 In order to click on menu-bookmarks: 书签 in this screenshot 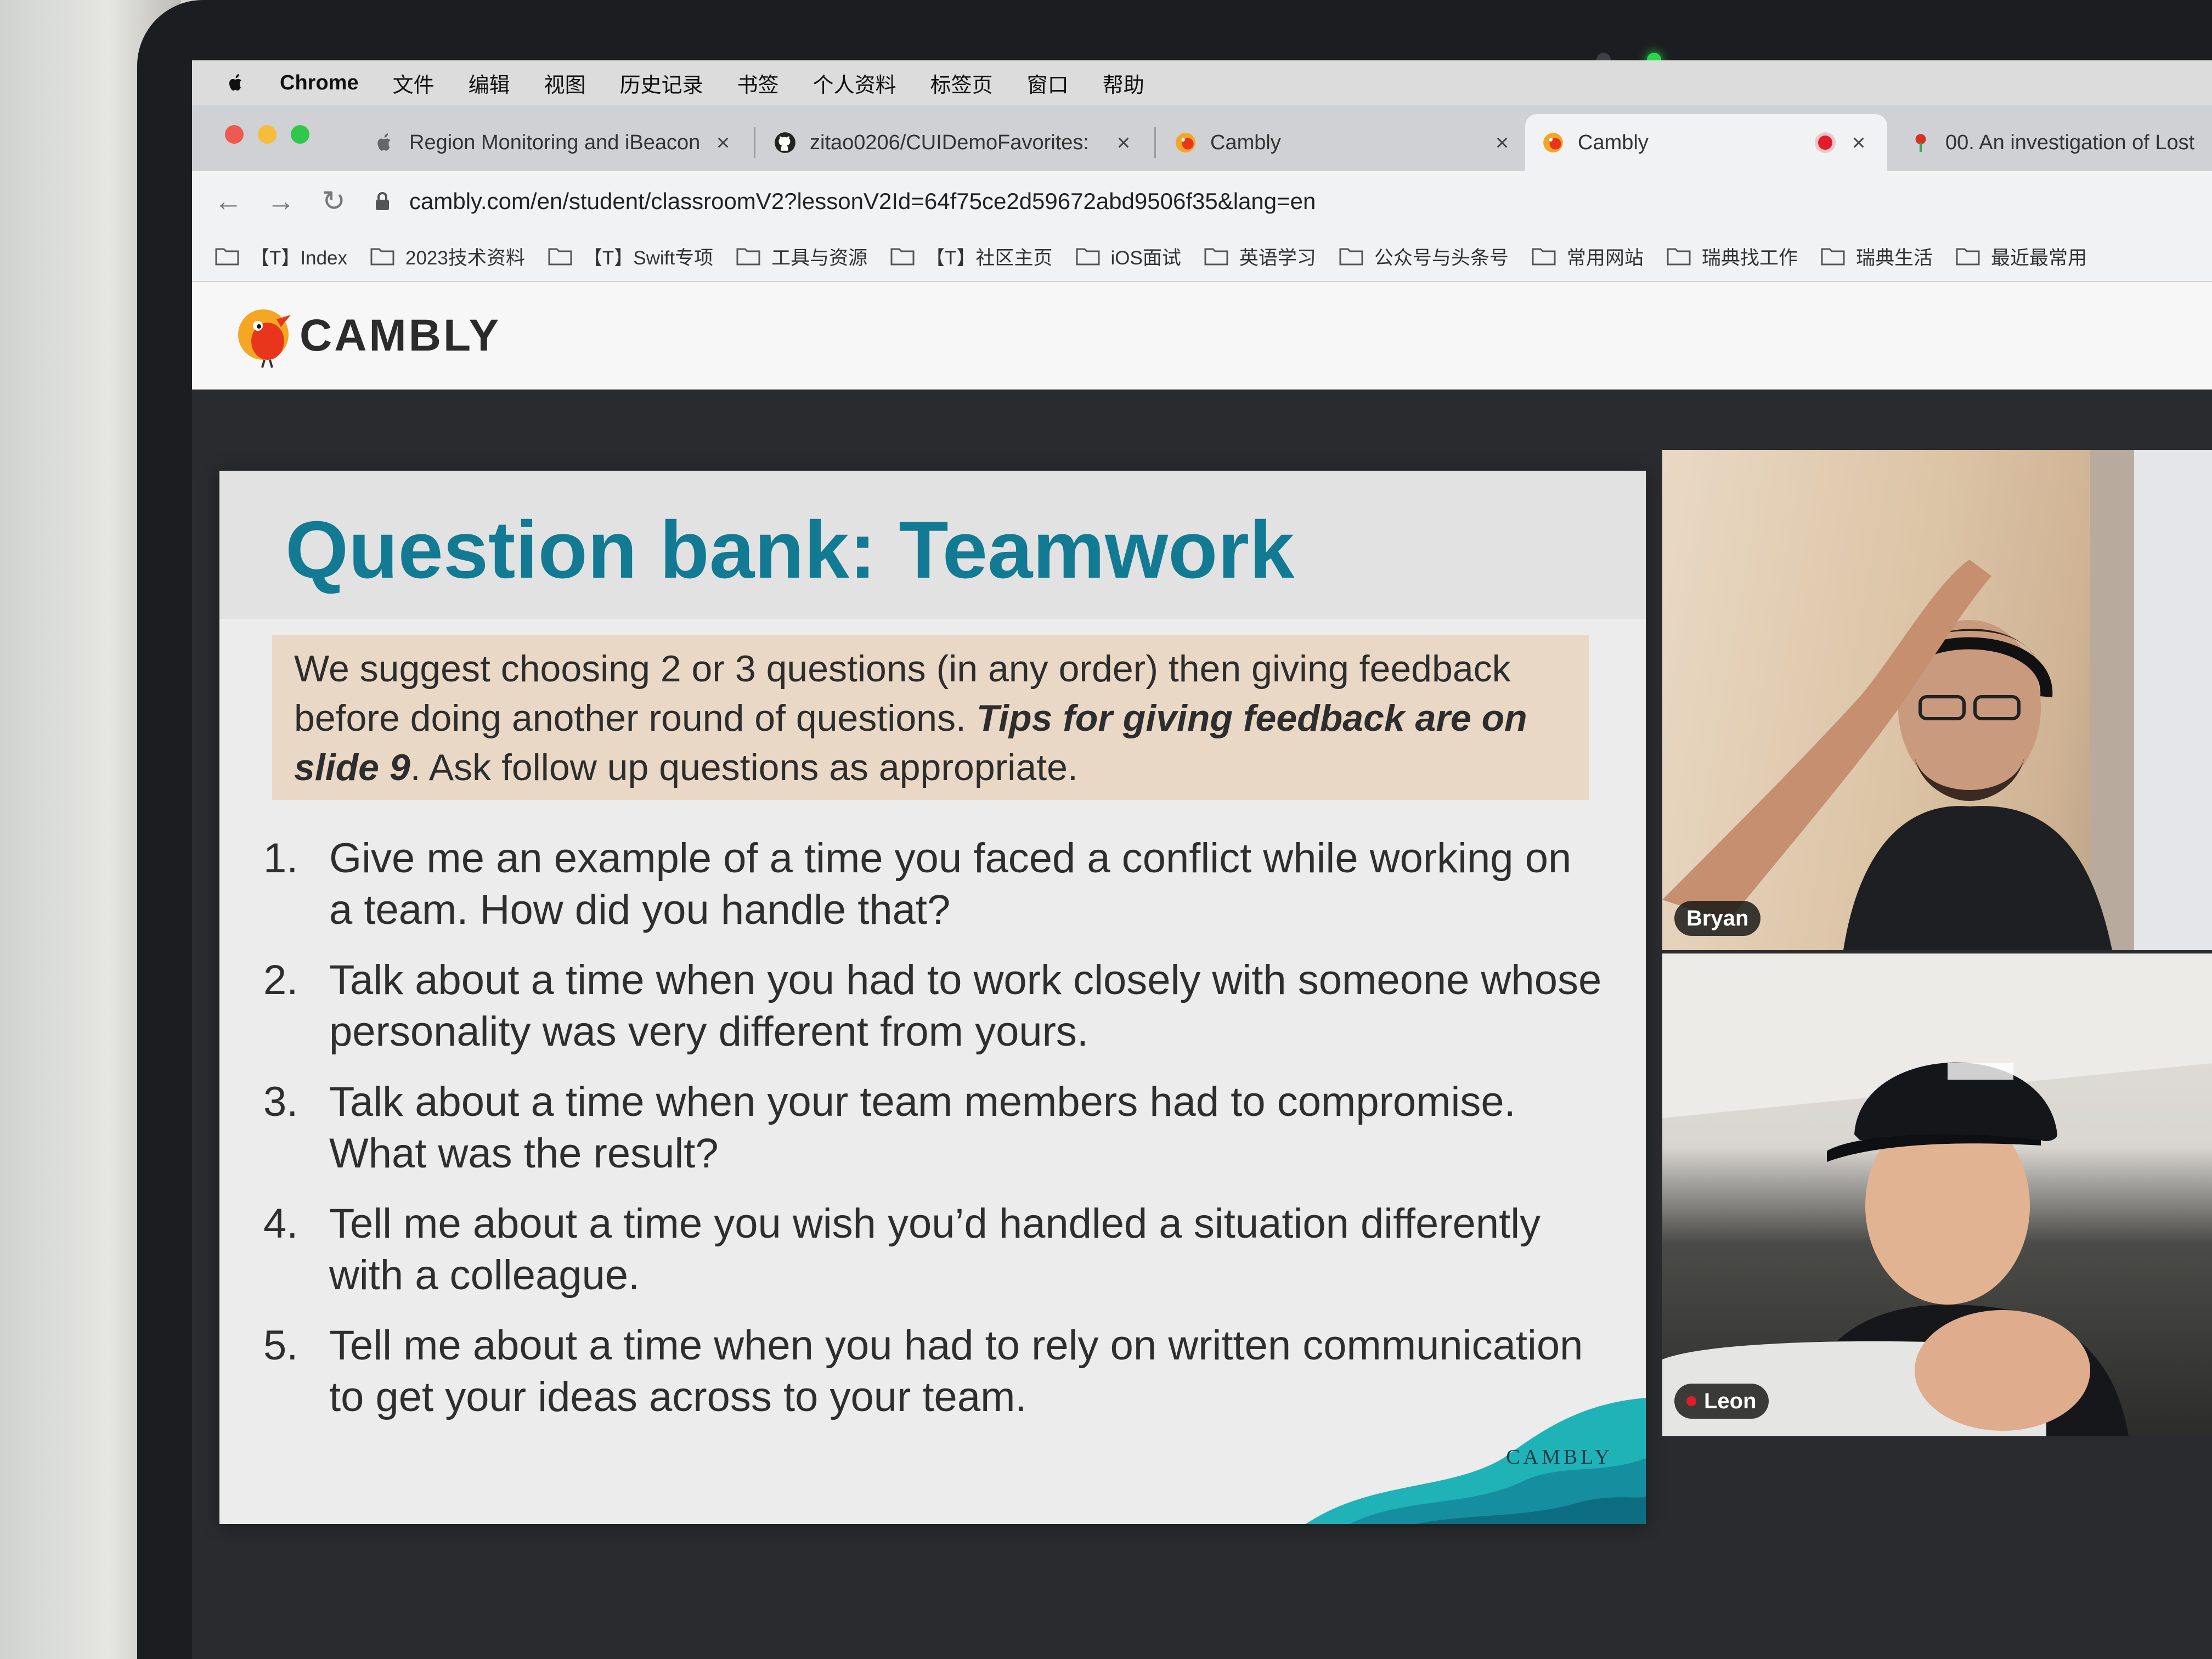, I will do `click(758, 83)`.